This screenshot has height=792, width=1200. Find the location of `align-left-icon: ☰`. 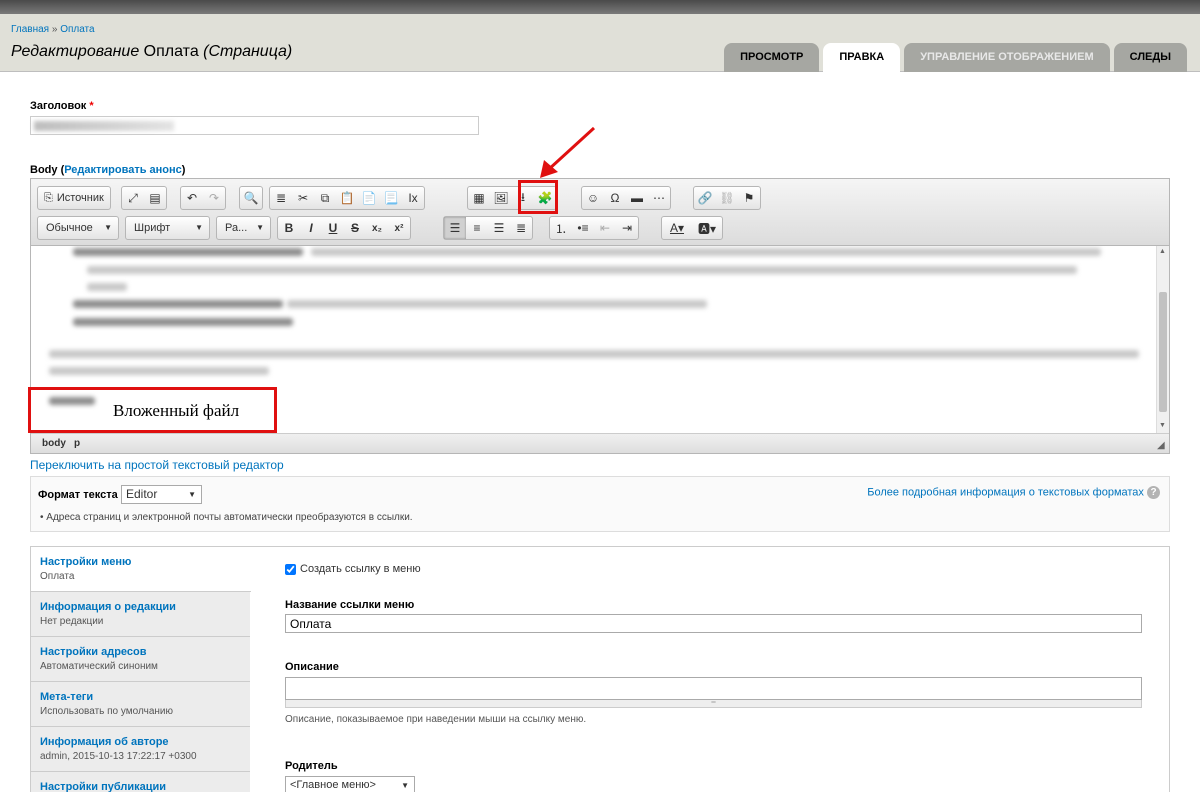

align-left-icon: ☰ is located at coordinates (455, 228).